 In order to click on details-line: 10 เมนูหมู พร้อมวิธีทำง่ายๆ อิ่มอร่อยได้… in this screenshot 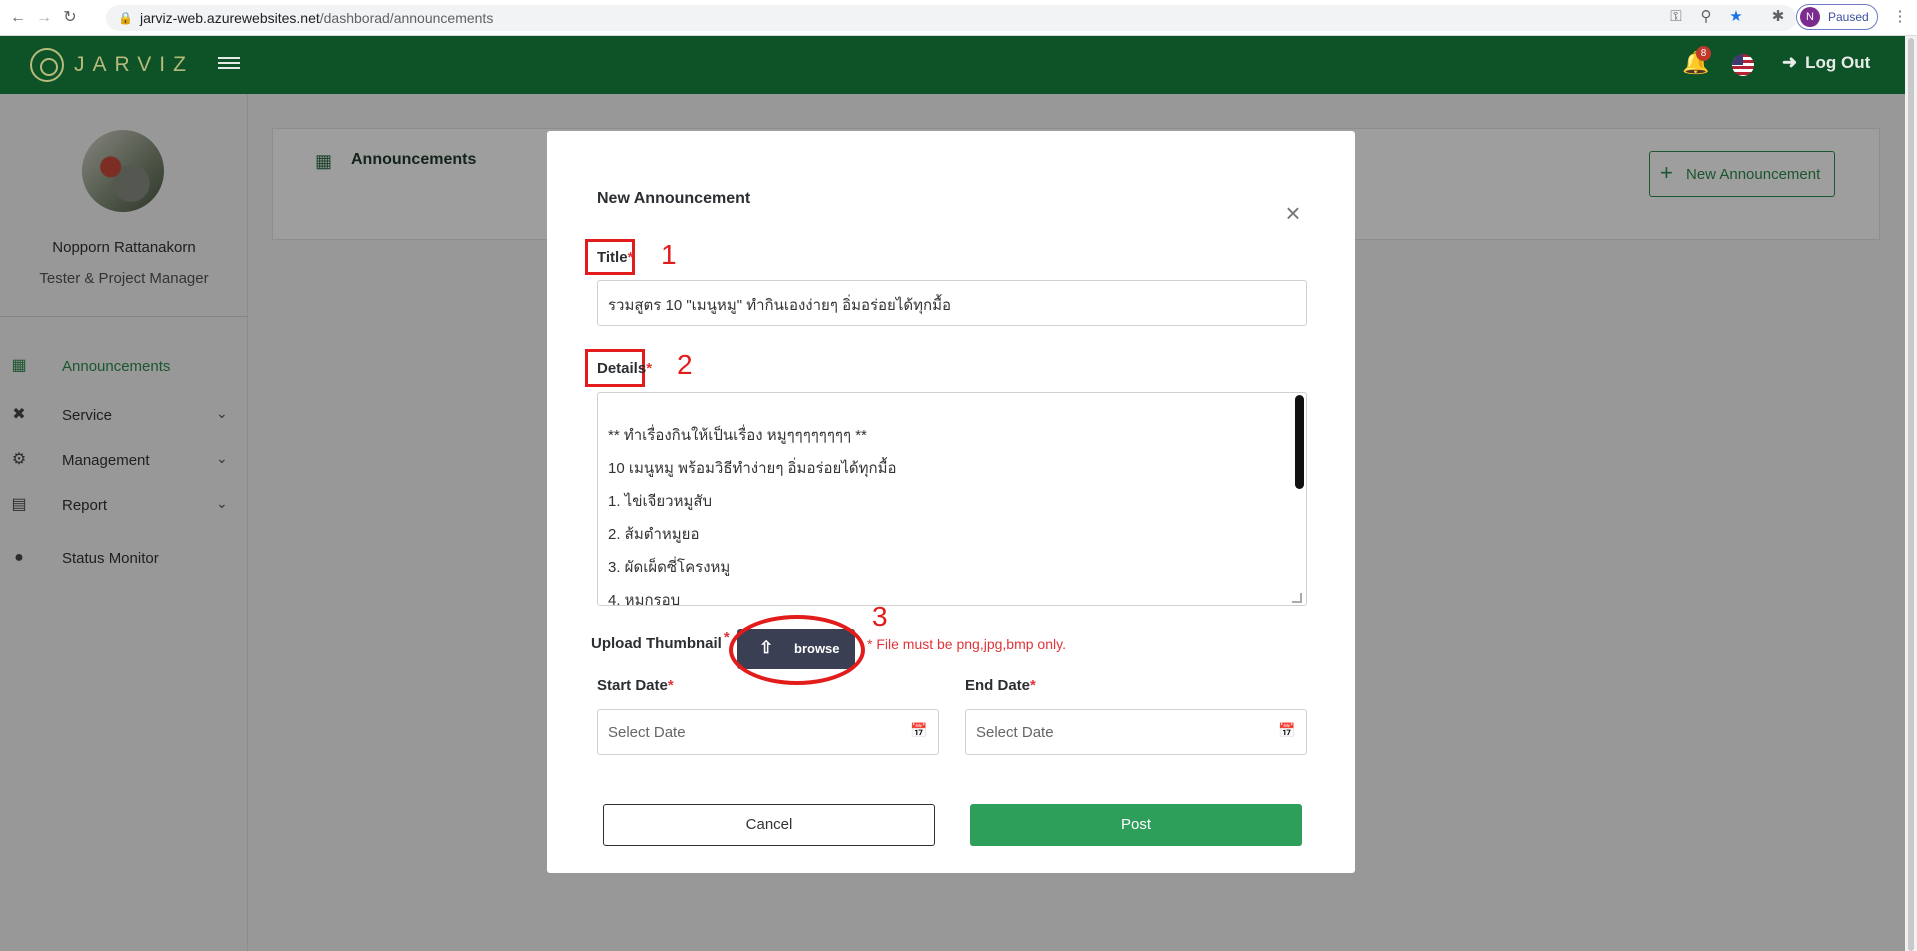, I will do `click(752, 468)`.